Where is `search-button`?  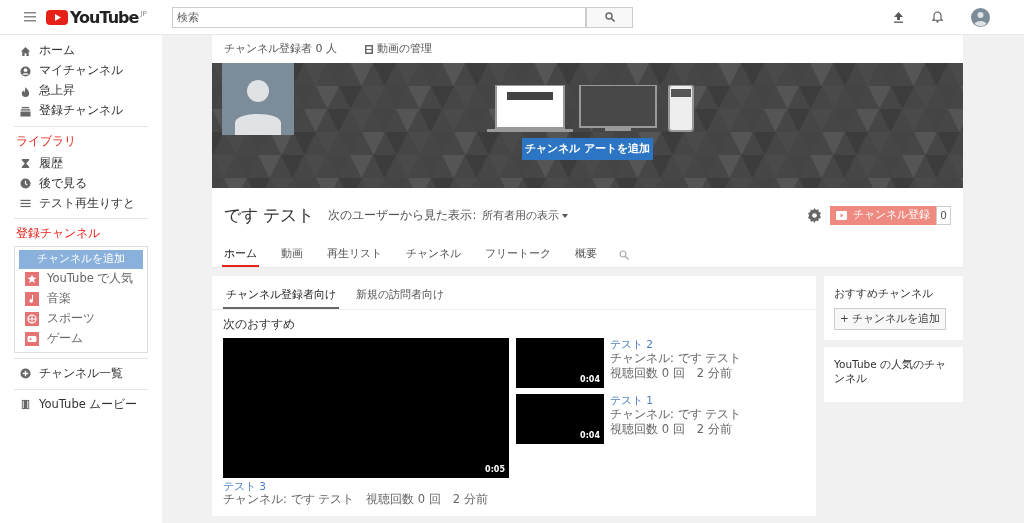 search-button is located at coordinates (609, 17).